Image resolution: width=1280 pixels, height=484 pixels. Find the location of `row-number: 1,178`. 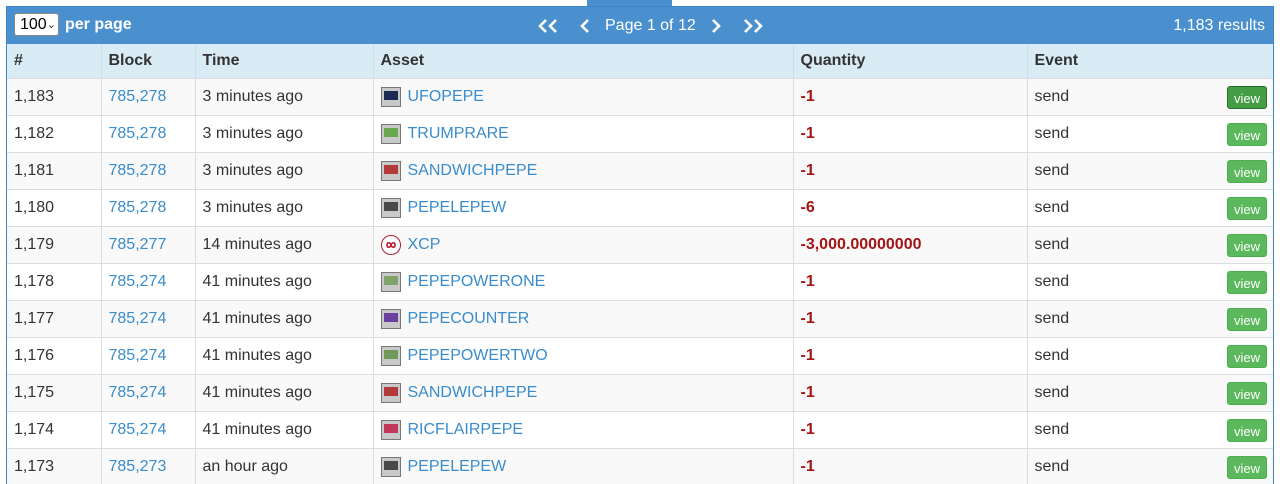

row-number: 1,178 is located at coordinates (54, 282).